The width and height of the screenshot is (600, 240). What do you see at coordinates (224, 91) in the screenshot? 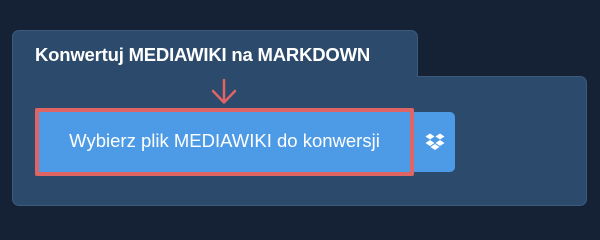
I see `down-arrow-icon` at bounding box center [224, 91].